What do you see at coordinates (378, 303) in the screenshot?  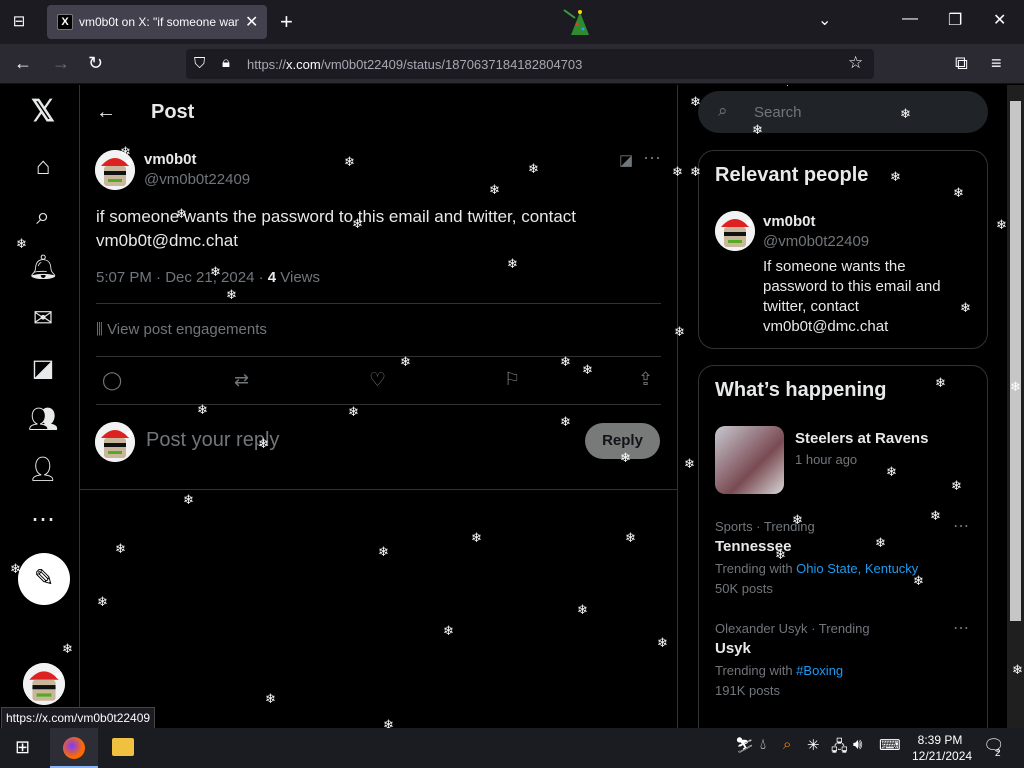 I see `divider` at bounding box center [378, 303].